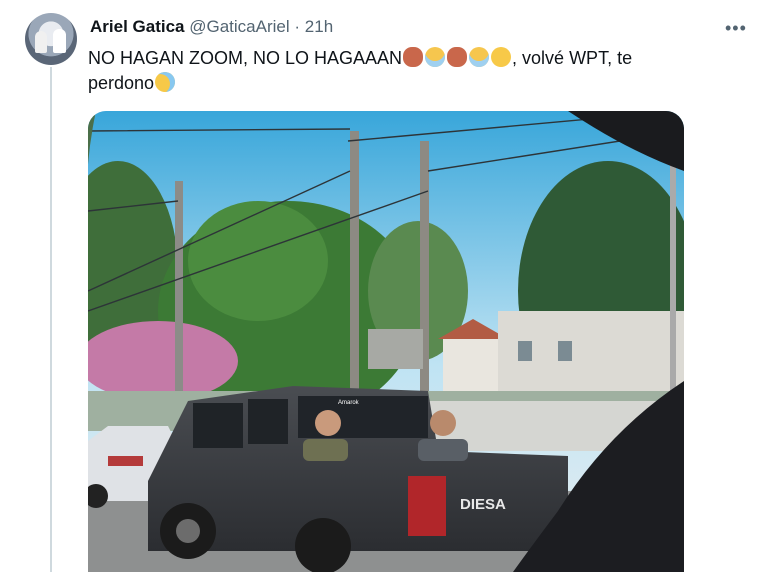 The height and width of the screenshot is (572, 770). What do you see at coordinates (501, 57) in the screenshot?
I see `grinning-sweat-face-icon` at bounding box center [501, 57].